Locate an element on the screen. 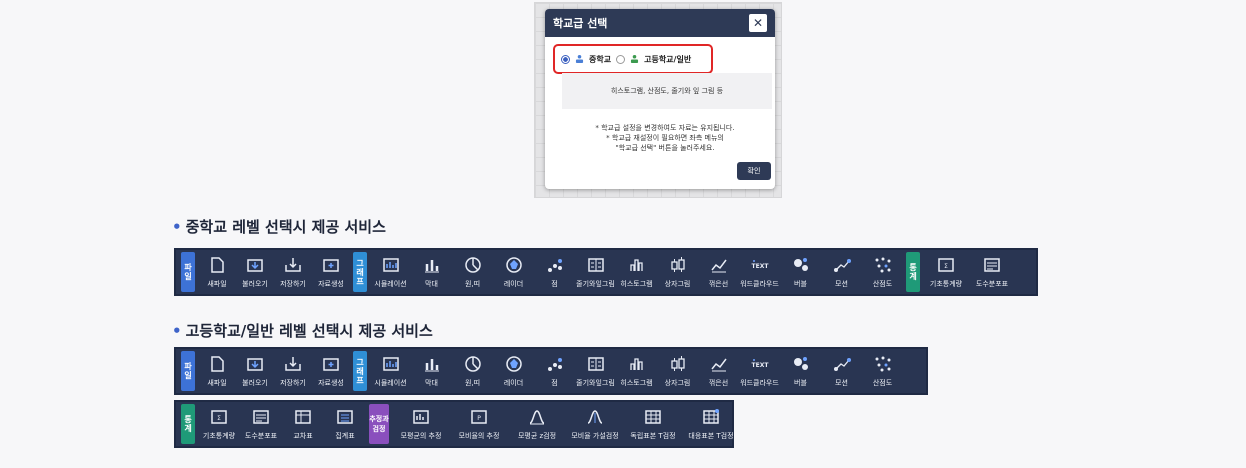 The height and width of the screenshot is (468, 1246). tool-label: 시뮬레이션 is located at coordinates (390, 283).